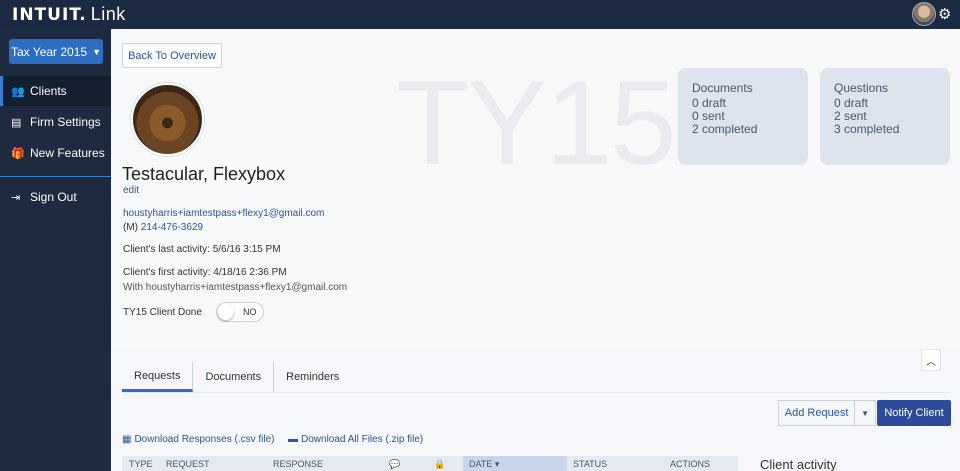 The image size is (960, 471). What do you see at coordinates (440, 464) in the screenshot?
I see `lock-icon: 🔒` at bounding box center [440, 464].